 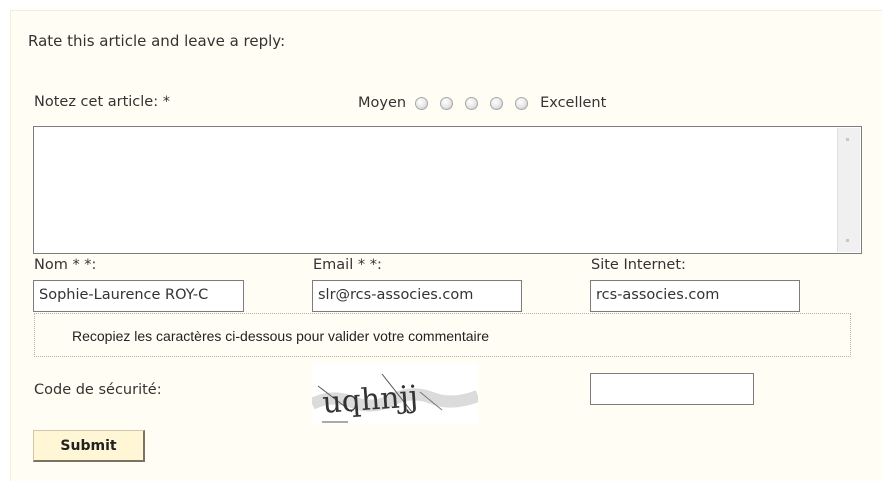 I want to click on captcha-text: uqhnjj, so click(x=370, y=400).